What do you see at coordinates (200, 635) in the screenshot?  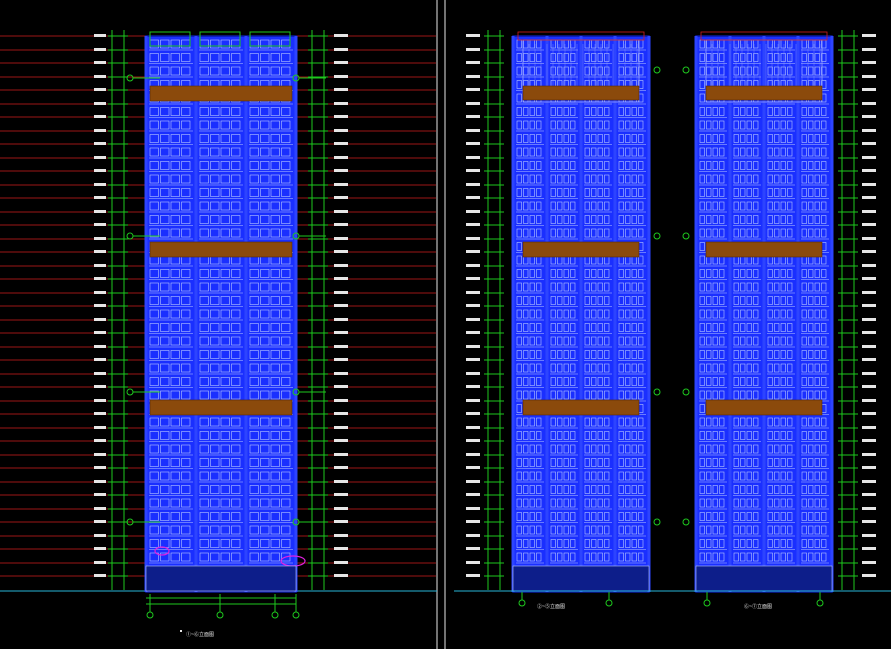 I see `left-elevation-title: ①~⑥立面图` at bounding box center [200, 635].